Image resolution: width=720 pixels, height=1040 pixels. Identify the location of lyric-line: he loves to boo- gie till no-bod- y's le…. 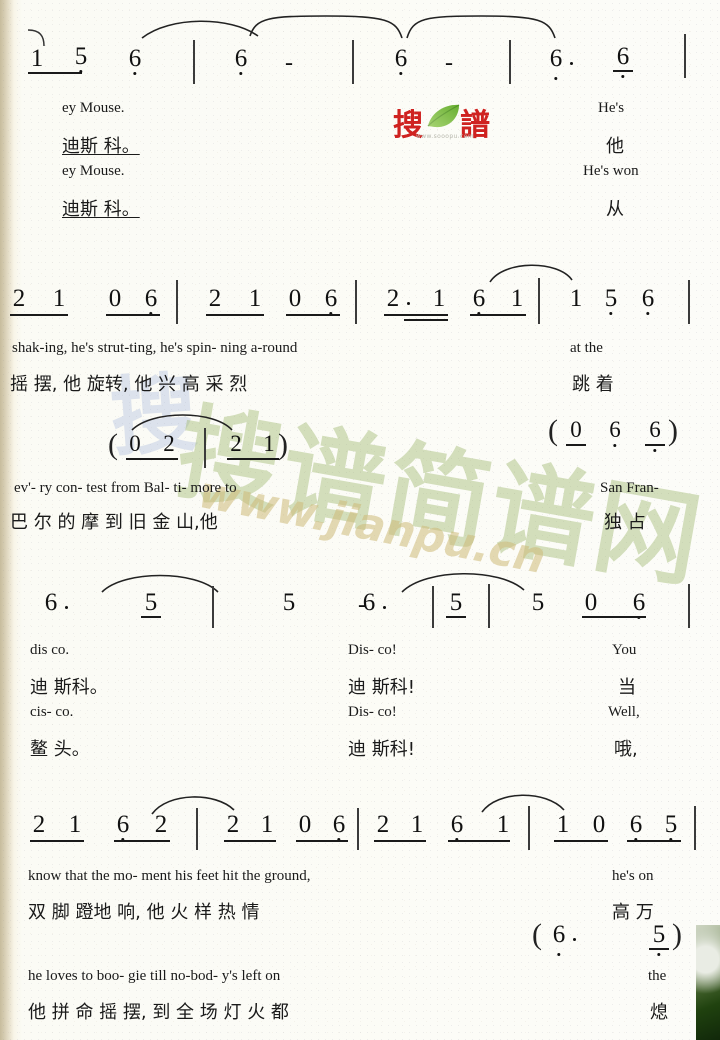
(154, 976).